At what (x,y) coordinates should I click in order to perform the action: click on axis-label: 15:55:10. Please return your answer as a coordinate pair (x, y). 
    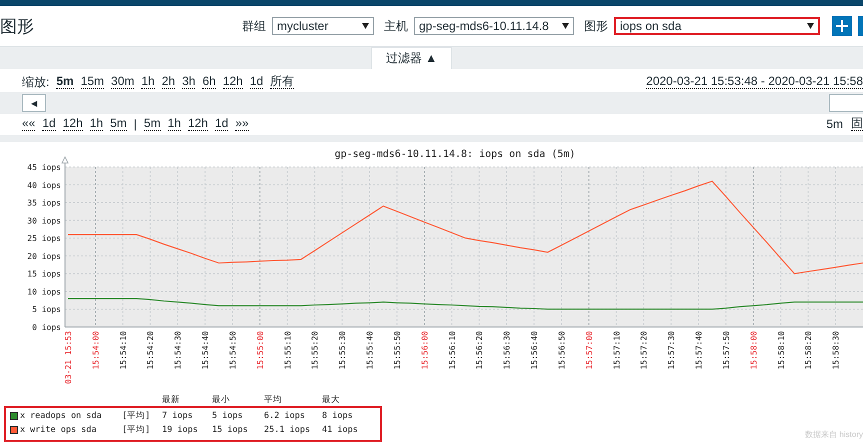
    Looking at the image, I should click on (287, 350).